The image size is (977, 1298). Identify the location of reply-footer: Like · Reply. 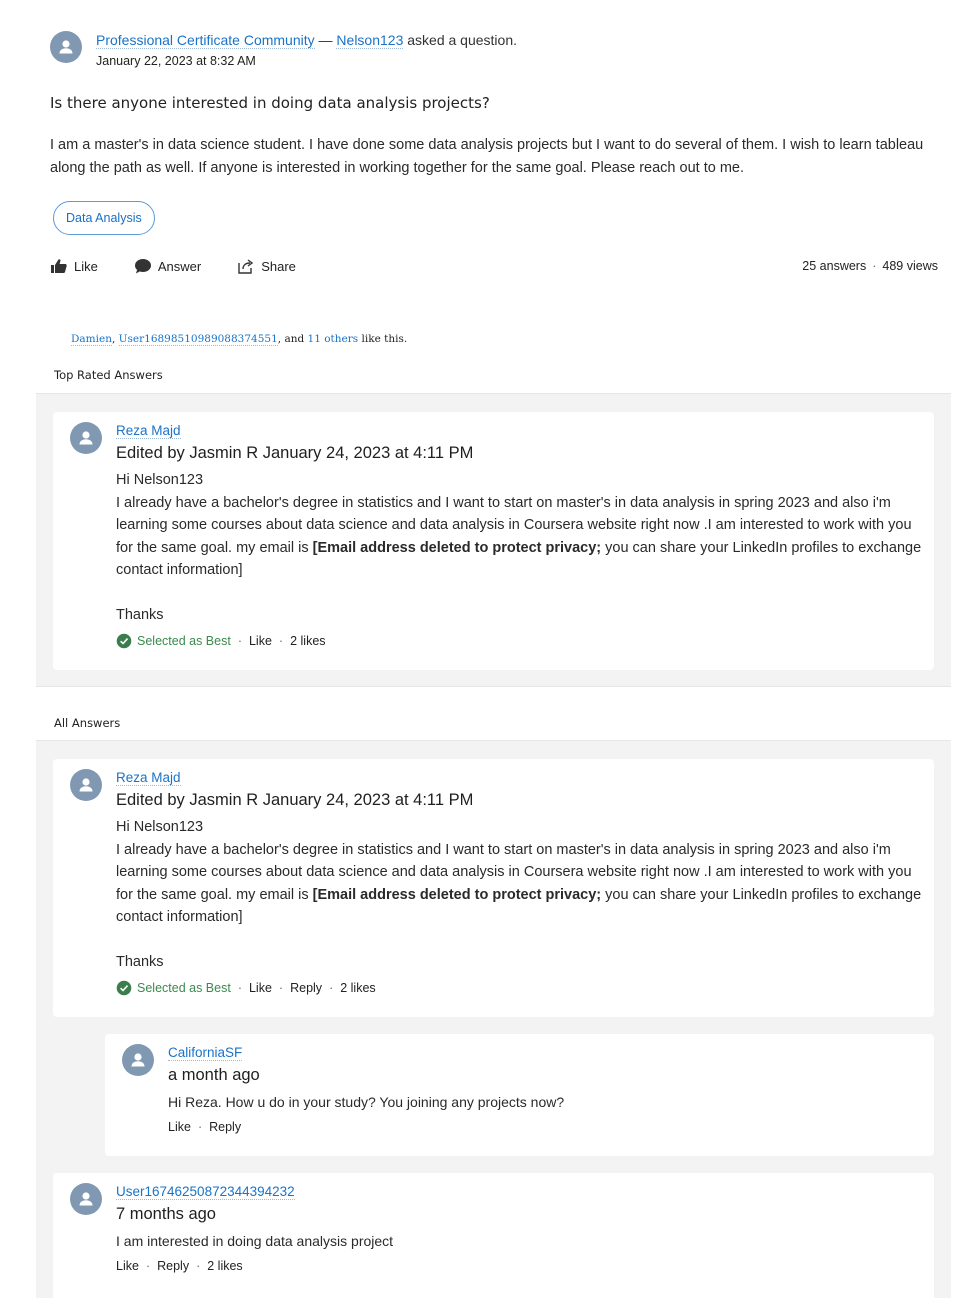
(548, 1127).